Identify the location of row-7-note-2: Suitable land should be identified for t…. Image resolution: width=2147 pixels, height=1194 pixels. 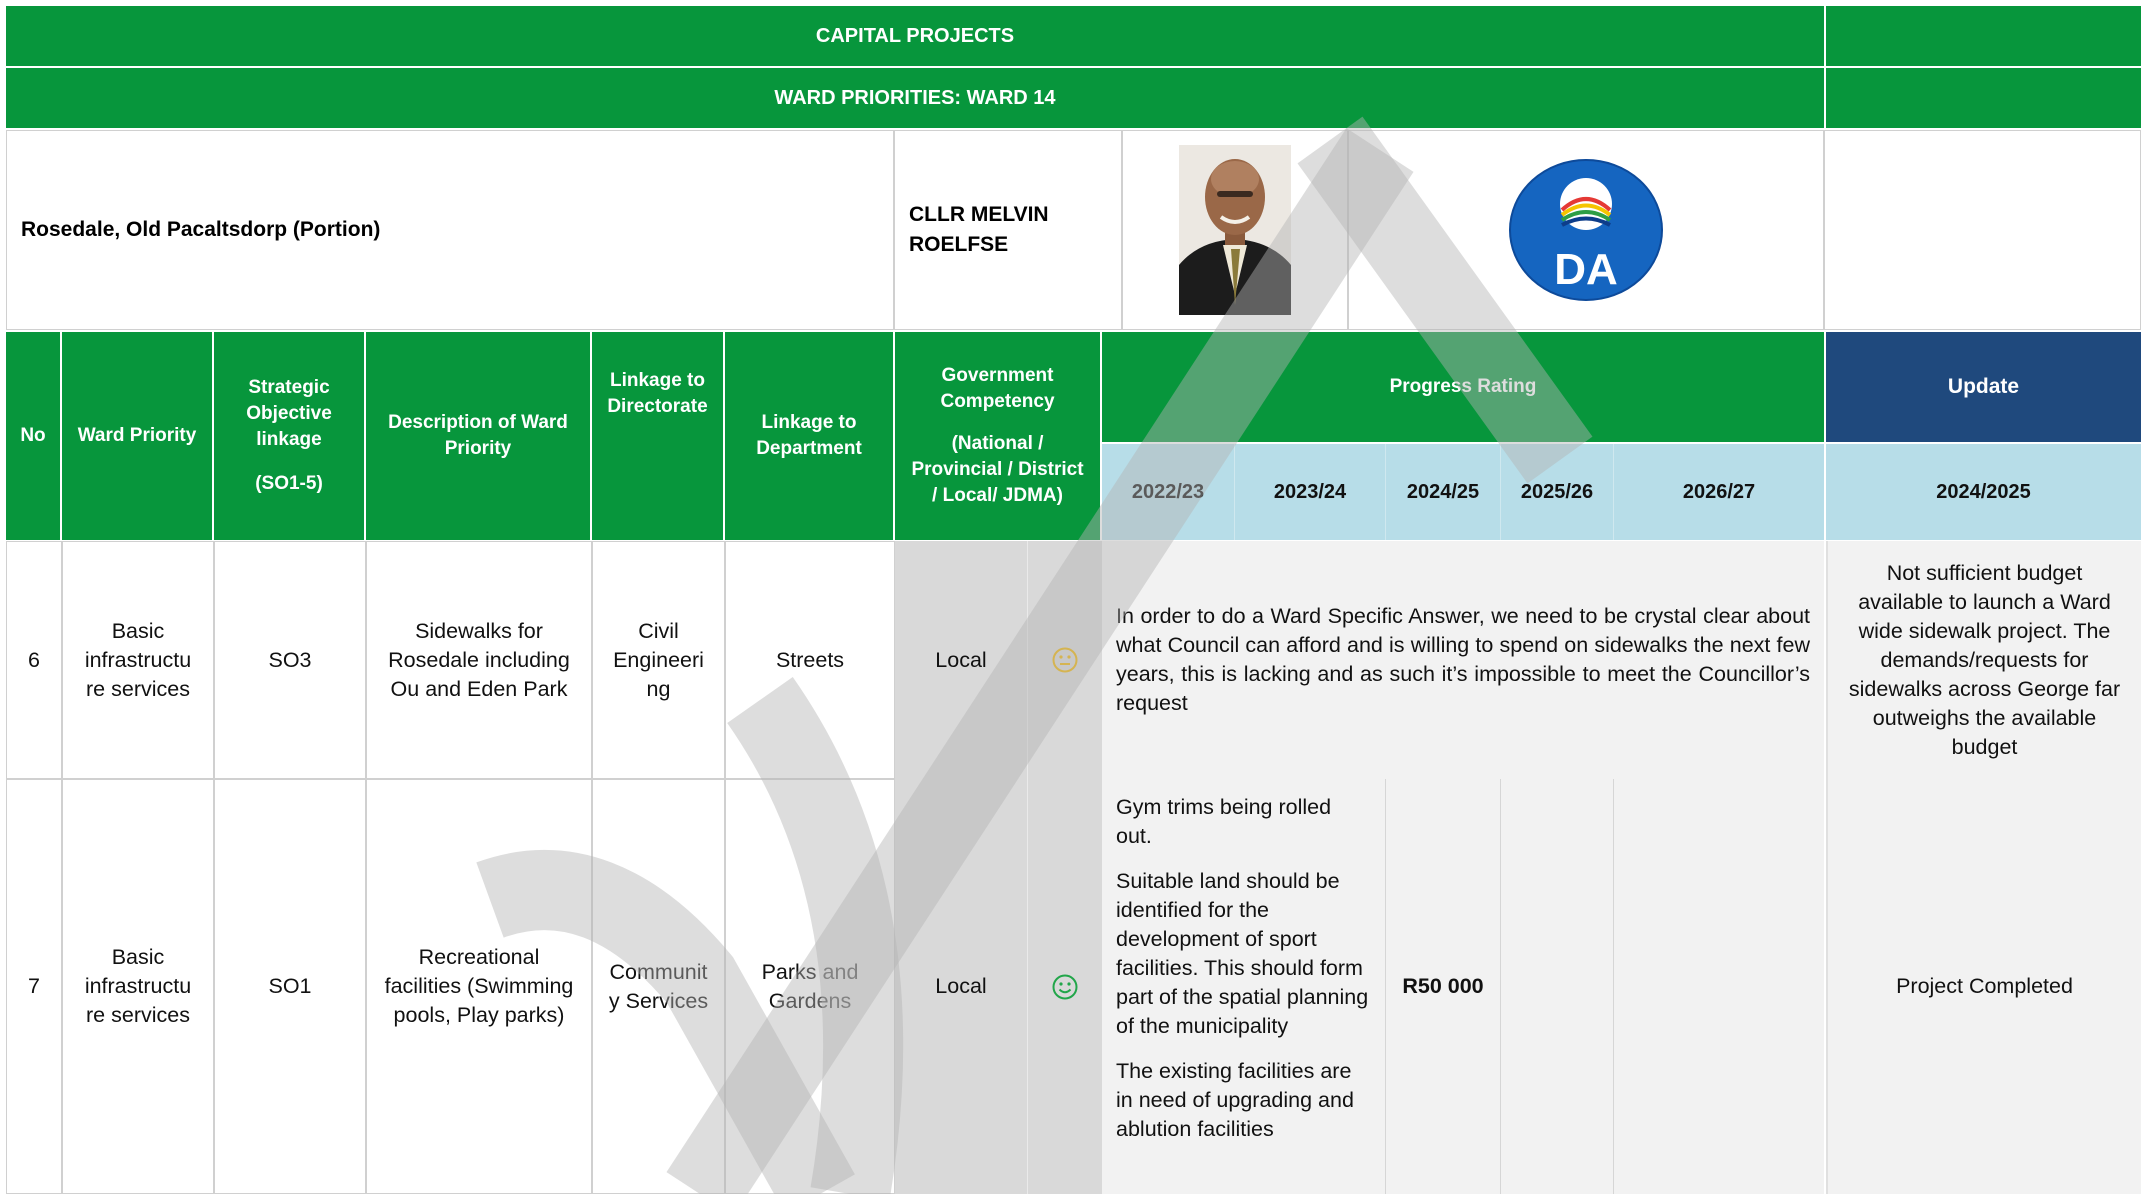
(1242, 953).